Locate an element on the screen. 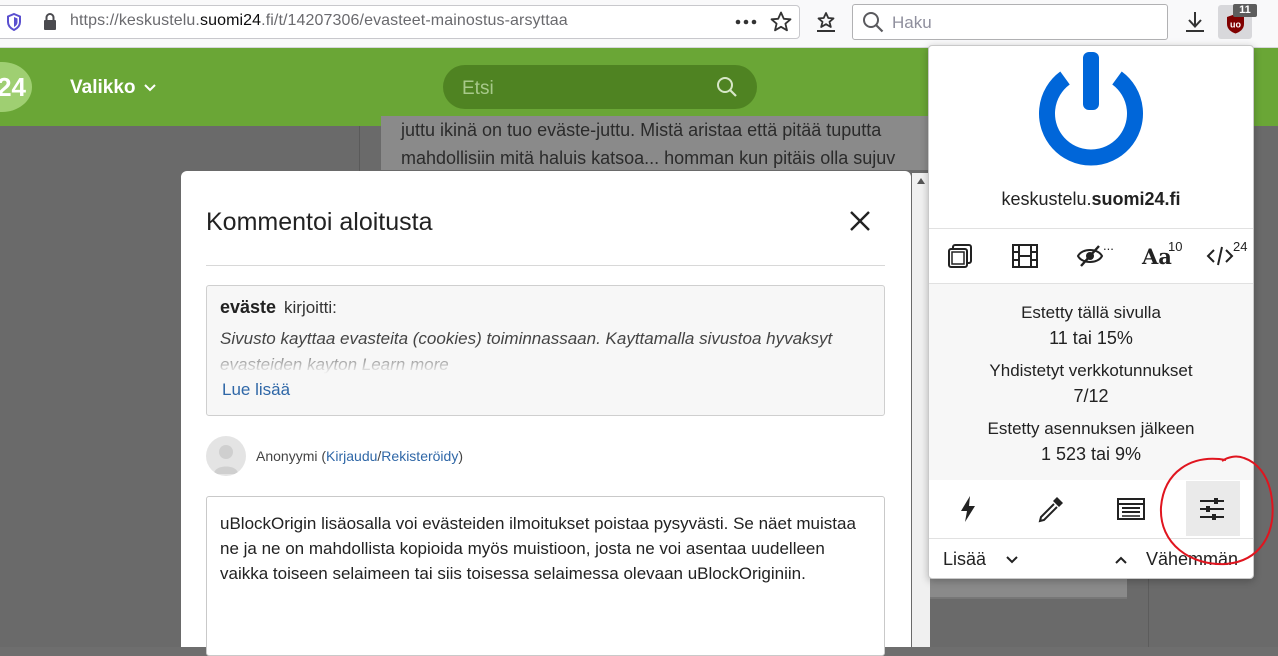 The width and height of the screenshot is (1278, 656). popup-block-icon is located at coordinates (960, 256).